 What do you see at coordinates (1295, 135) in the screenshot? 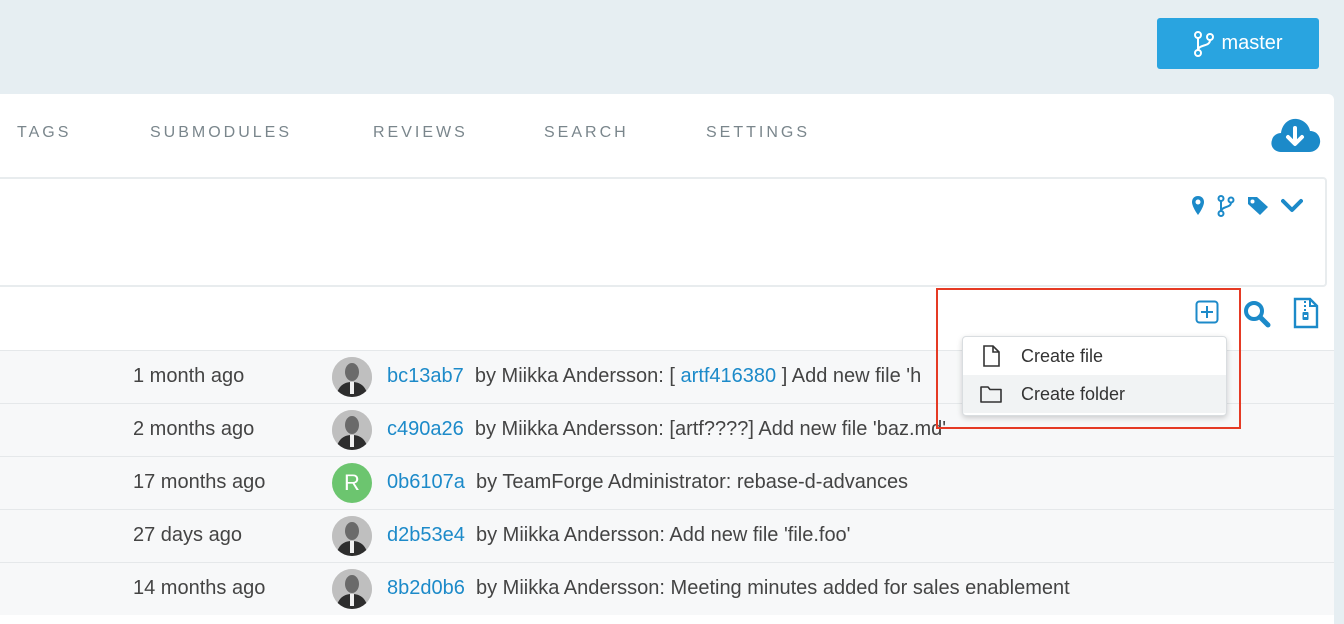
I see `cloud-download-icon` at bounding box center [1295, 135].